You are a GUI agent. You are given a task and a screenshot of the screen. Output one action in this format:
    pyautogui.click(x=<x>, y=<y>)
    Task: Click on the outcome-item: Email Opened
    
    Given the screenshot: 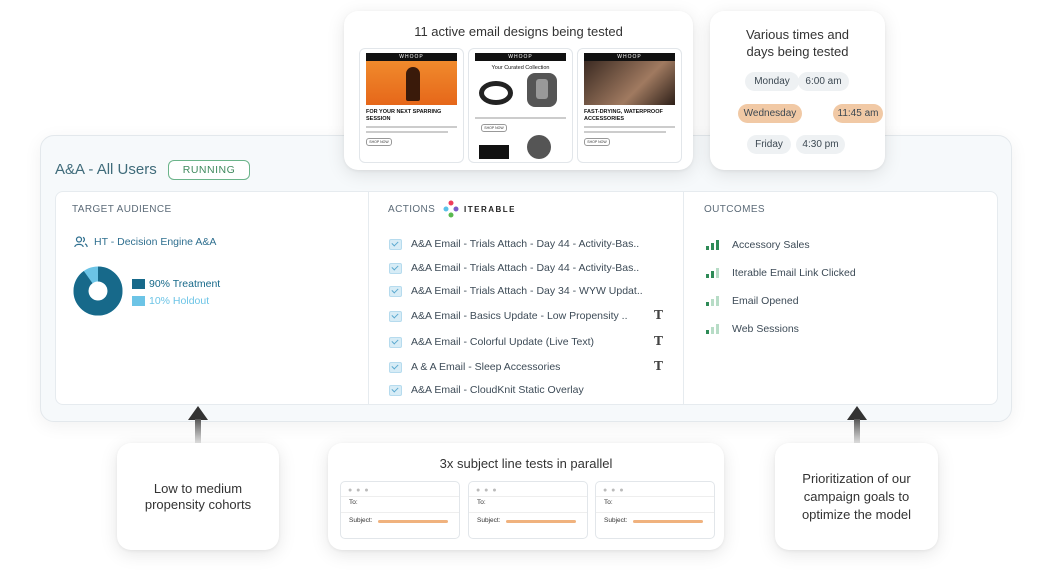 What is the action you would take?
    pyautogui.click(x=752, y=301)
    